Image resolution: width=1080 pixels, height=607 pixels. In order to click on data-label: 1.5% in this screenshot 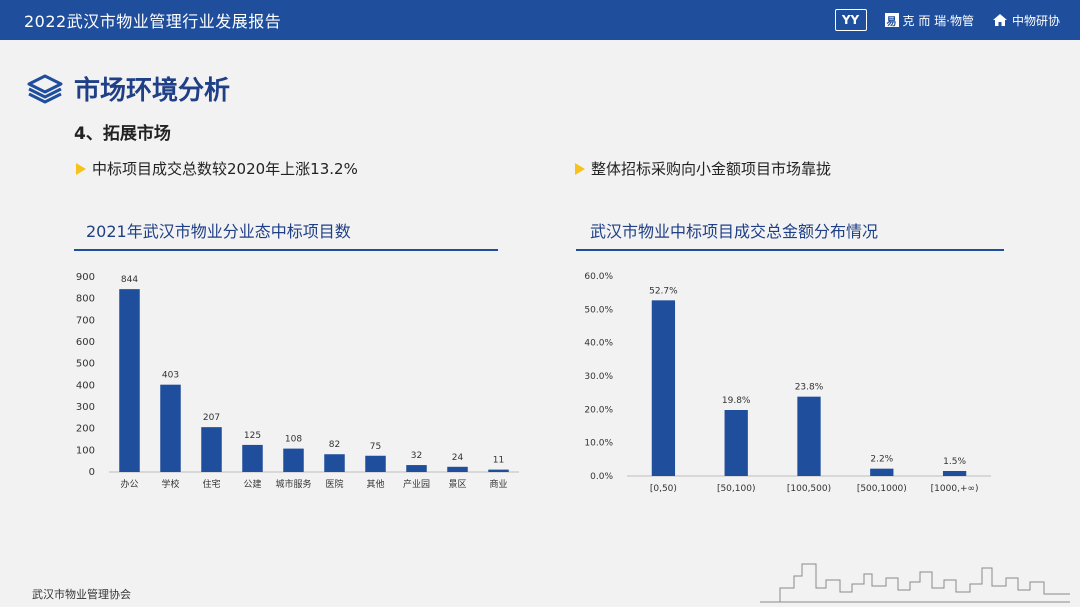, I will do `click(954, 462)`.